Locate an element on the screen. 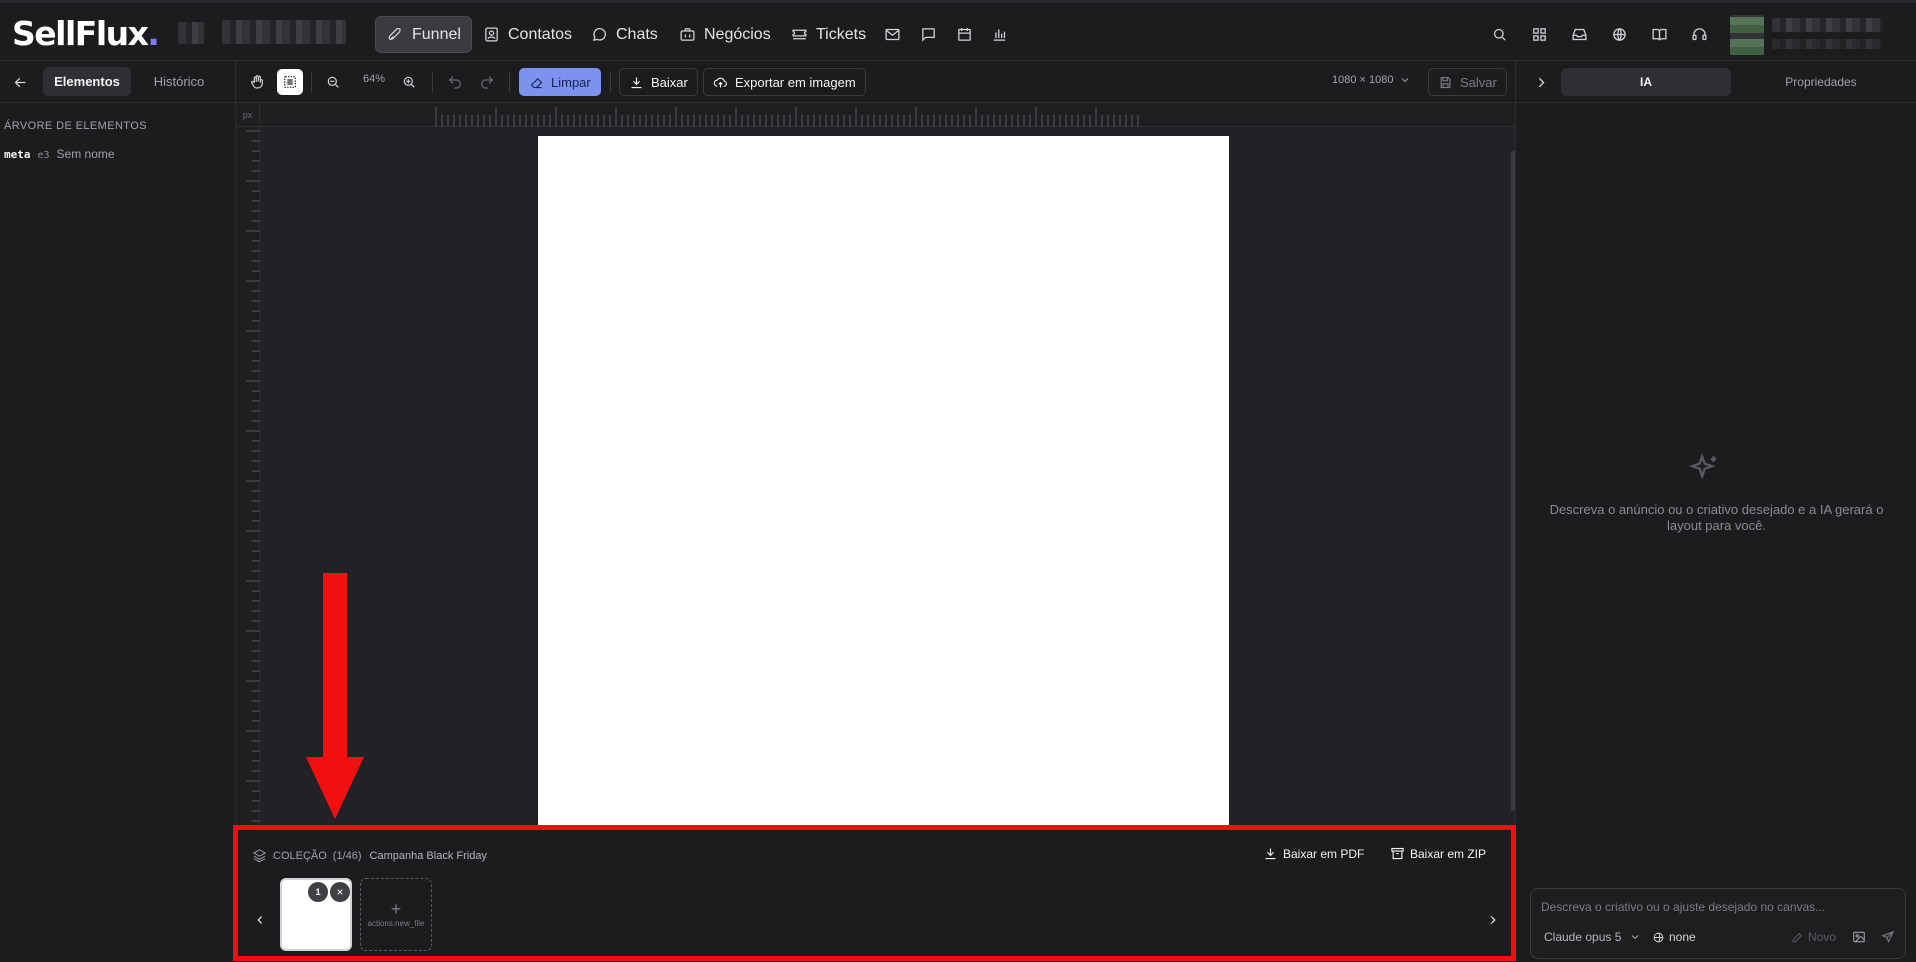 This screenshot has height=962, width=1916. elements-panel-tabs: Elementos Histórico is located at coordinates (118, 82).